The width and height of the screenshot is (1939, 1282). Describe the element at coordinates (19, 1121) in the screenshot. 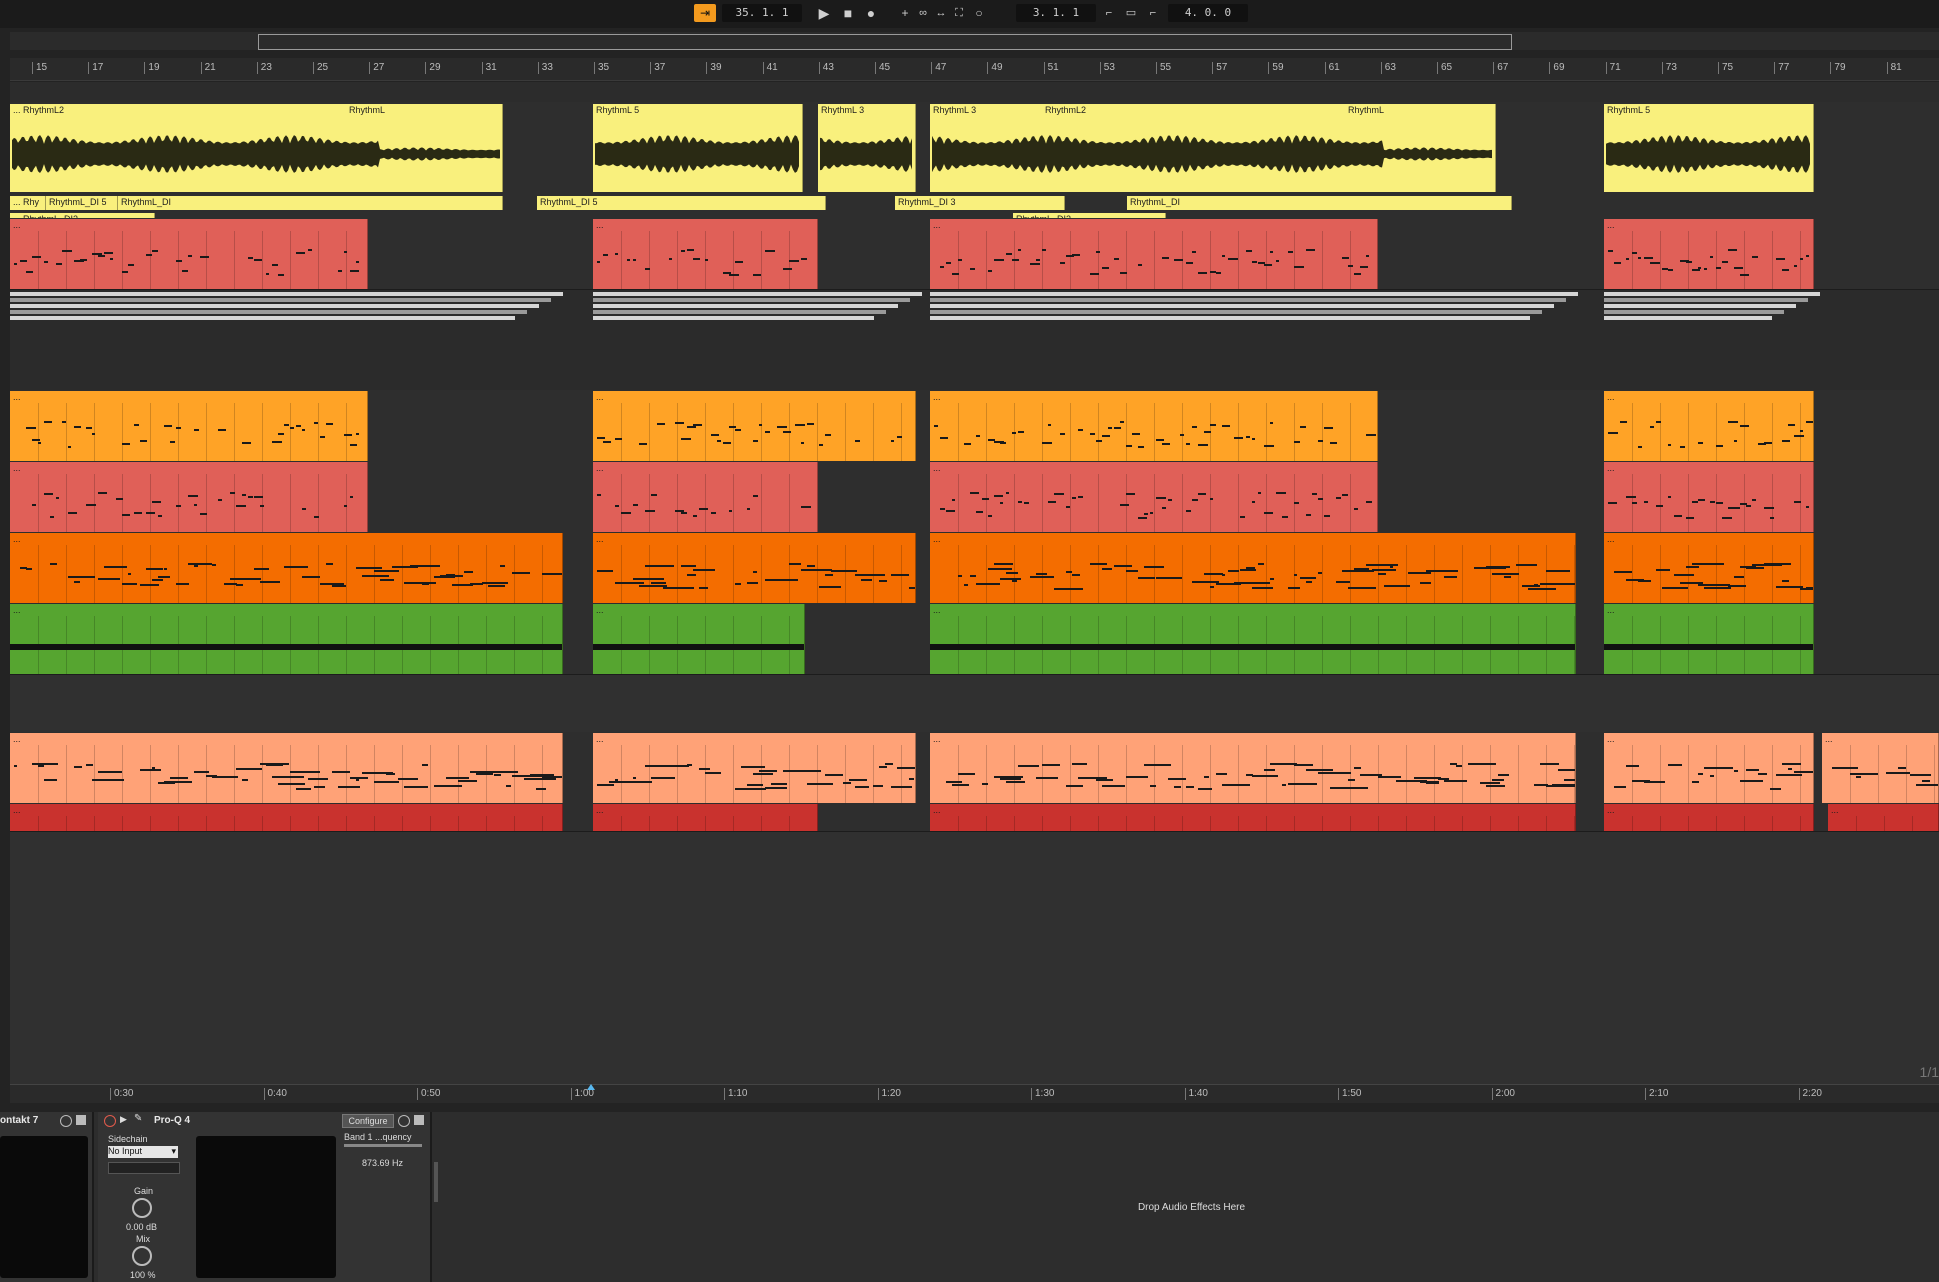

I see `device-title: ontakt 7` at that location.